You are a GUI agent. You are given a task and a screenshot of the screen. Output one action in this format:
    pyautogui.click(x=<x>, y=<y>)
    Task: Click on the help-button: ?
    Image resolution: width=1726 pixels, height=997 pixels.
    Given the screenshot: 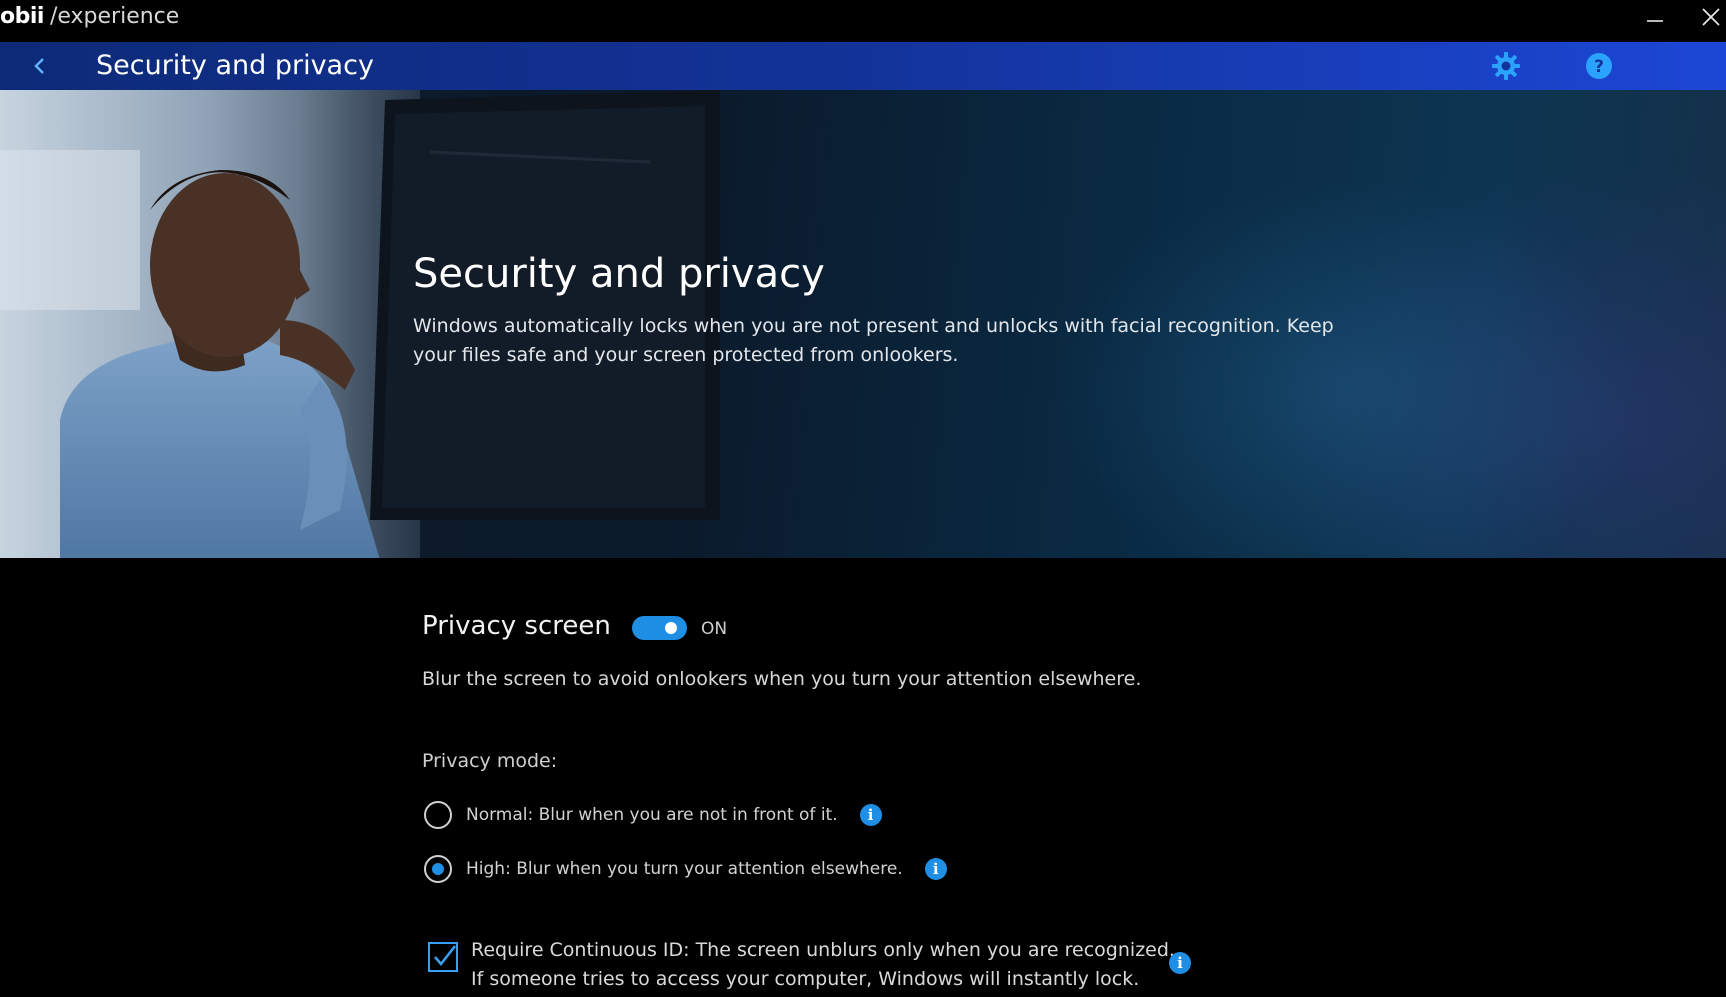 What is the action you would take?
    pyautogui.click(x=1599, y=66)
    